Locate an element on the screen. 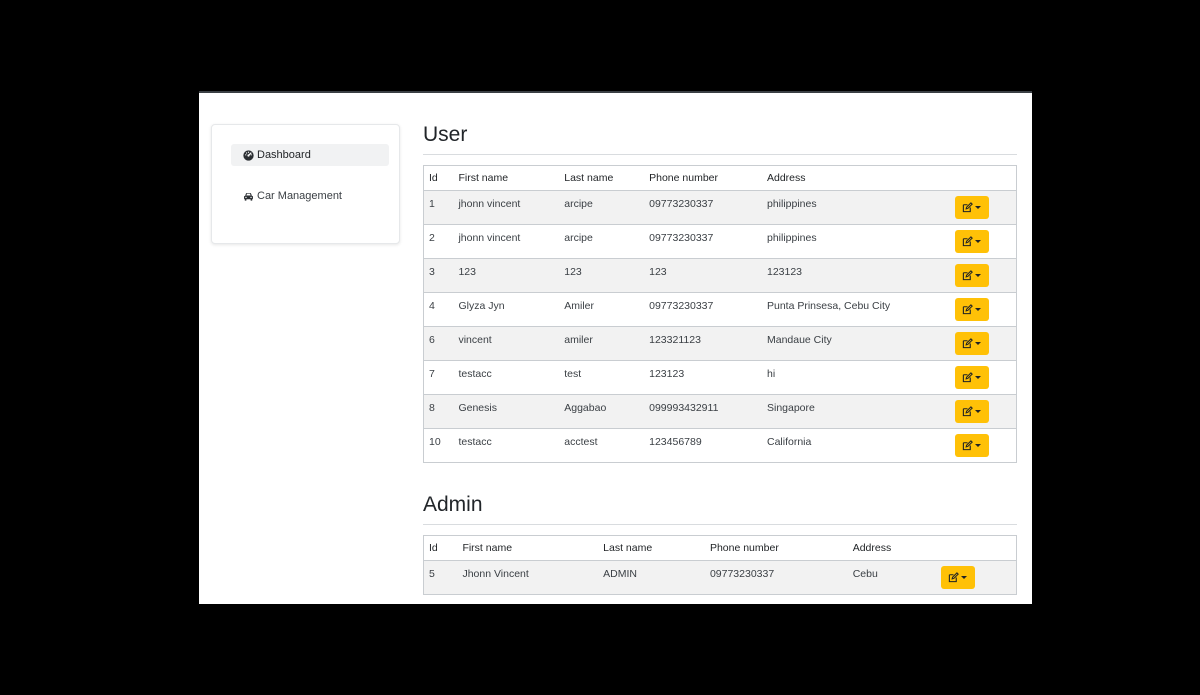 The image size is (1200, 695). cell-first-name: vincent is located at coordinates (506, 343).